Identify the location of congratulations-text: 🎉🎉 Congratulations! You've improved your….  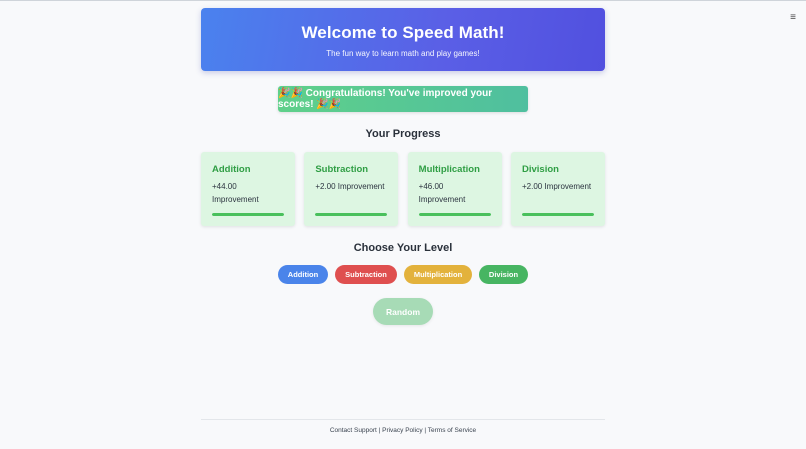
(385, 99).